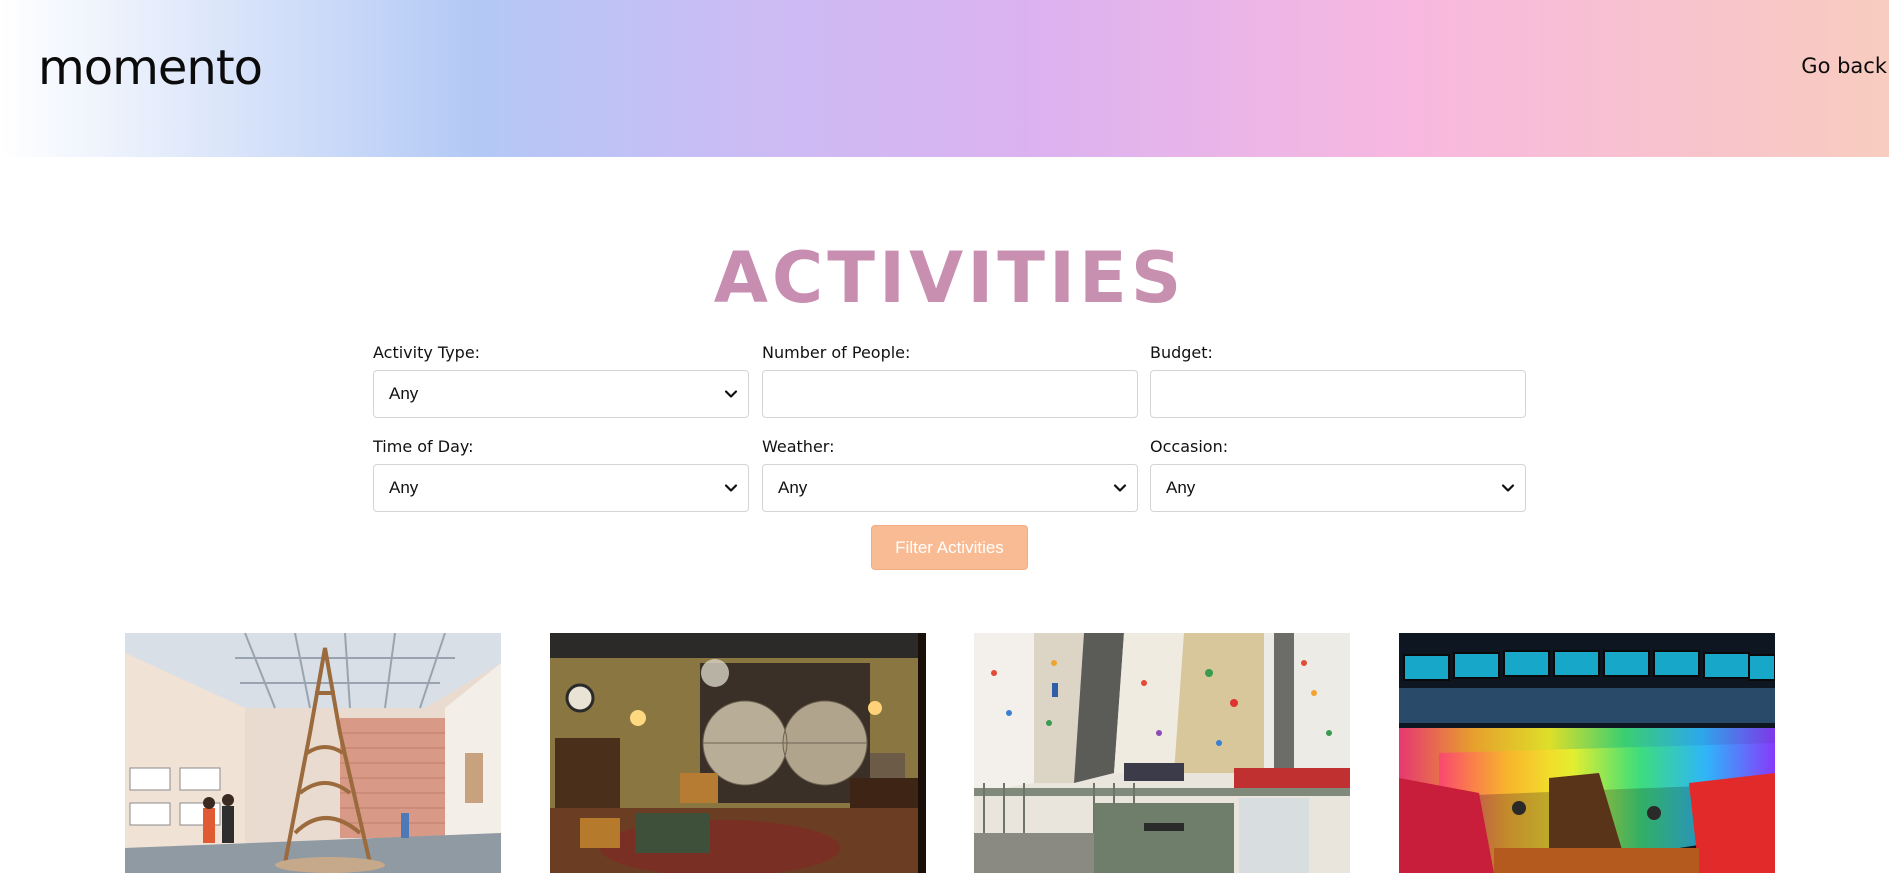 This screenshot has width=1889, height=873. I want to click on occasion-label: Occasion:, so click(1189, 446).